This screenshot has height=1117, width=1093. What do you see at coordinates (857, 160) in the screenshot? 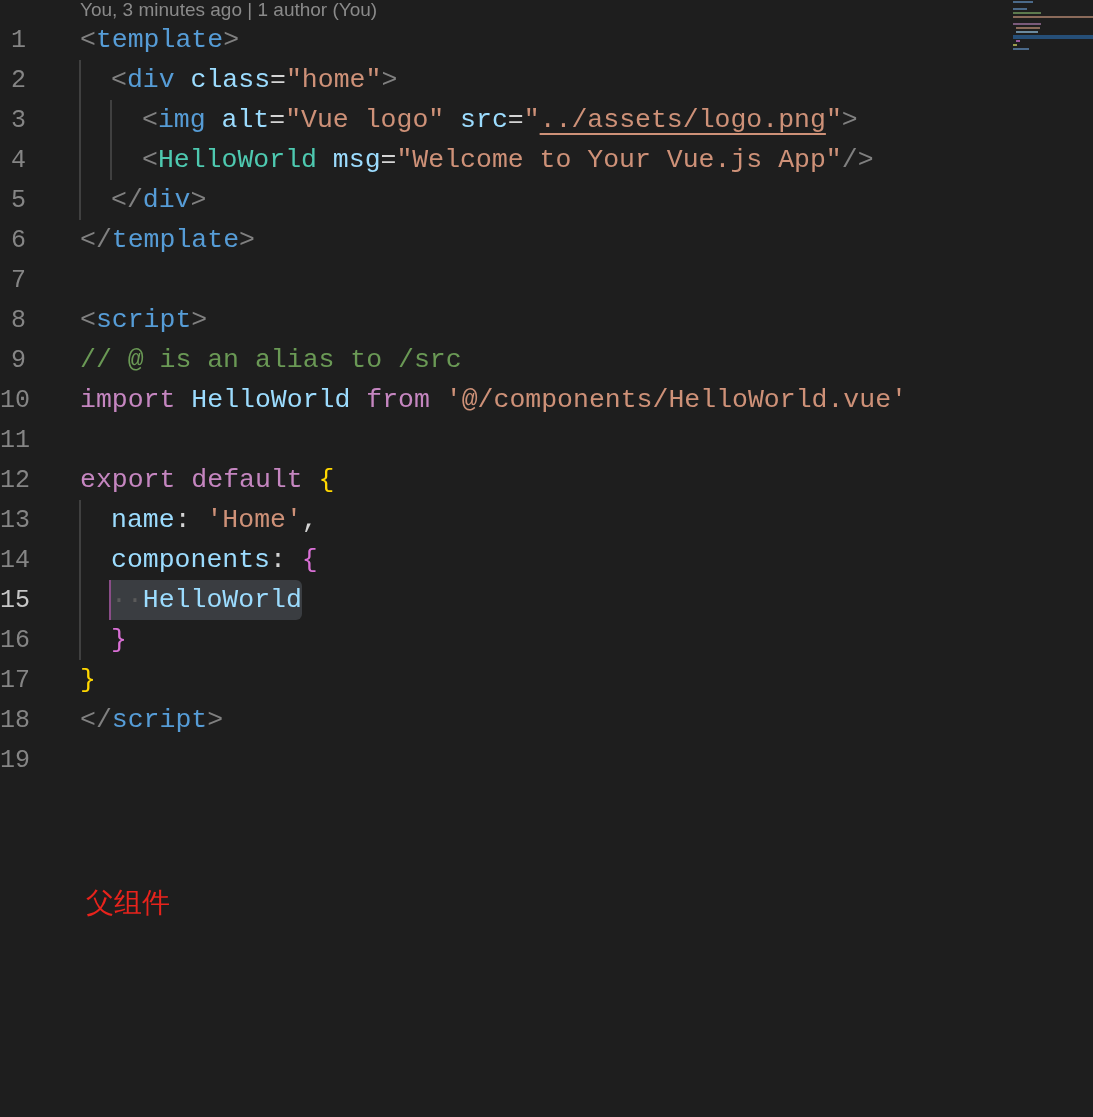
I see `code-token: />` at bounding box center [857, 160].